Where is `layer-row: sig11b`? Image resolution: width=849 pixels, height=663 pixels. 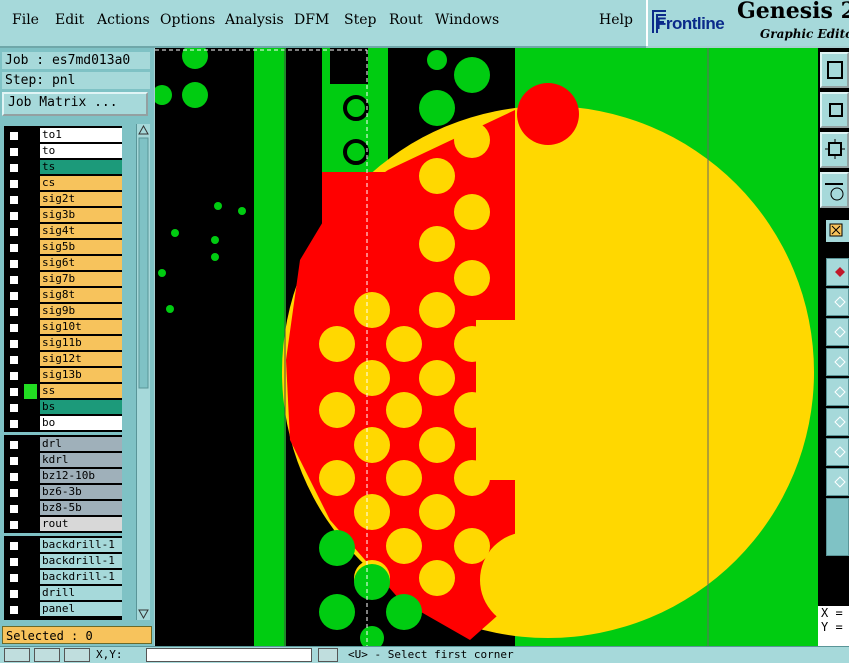 layer-row: sig11b is located at coordinates (63, 343).